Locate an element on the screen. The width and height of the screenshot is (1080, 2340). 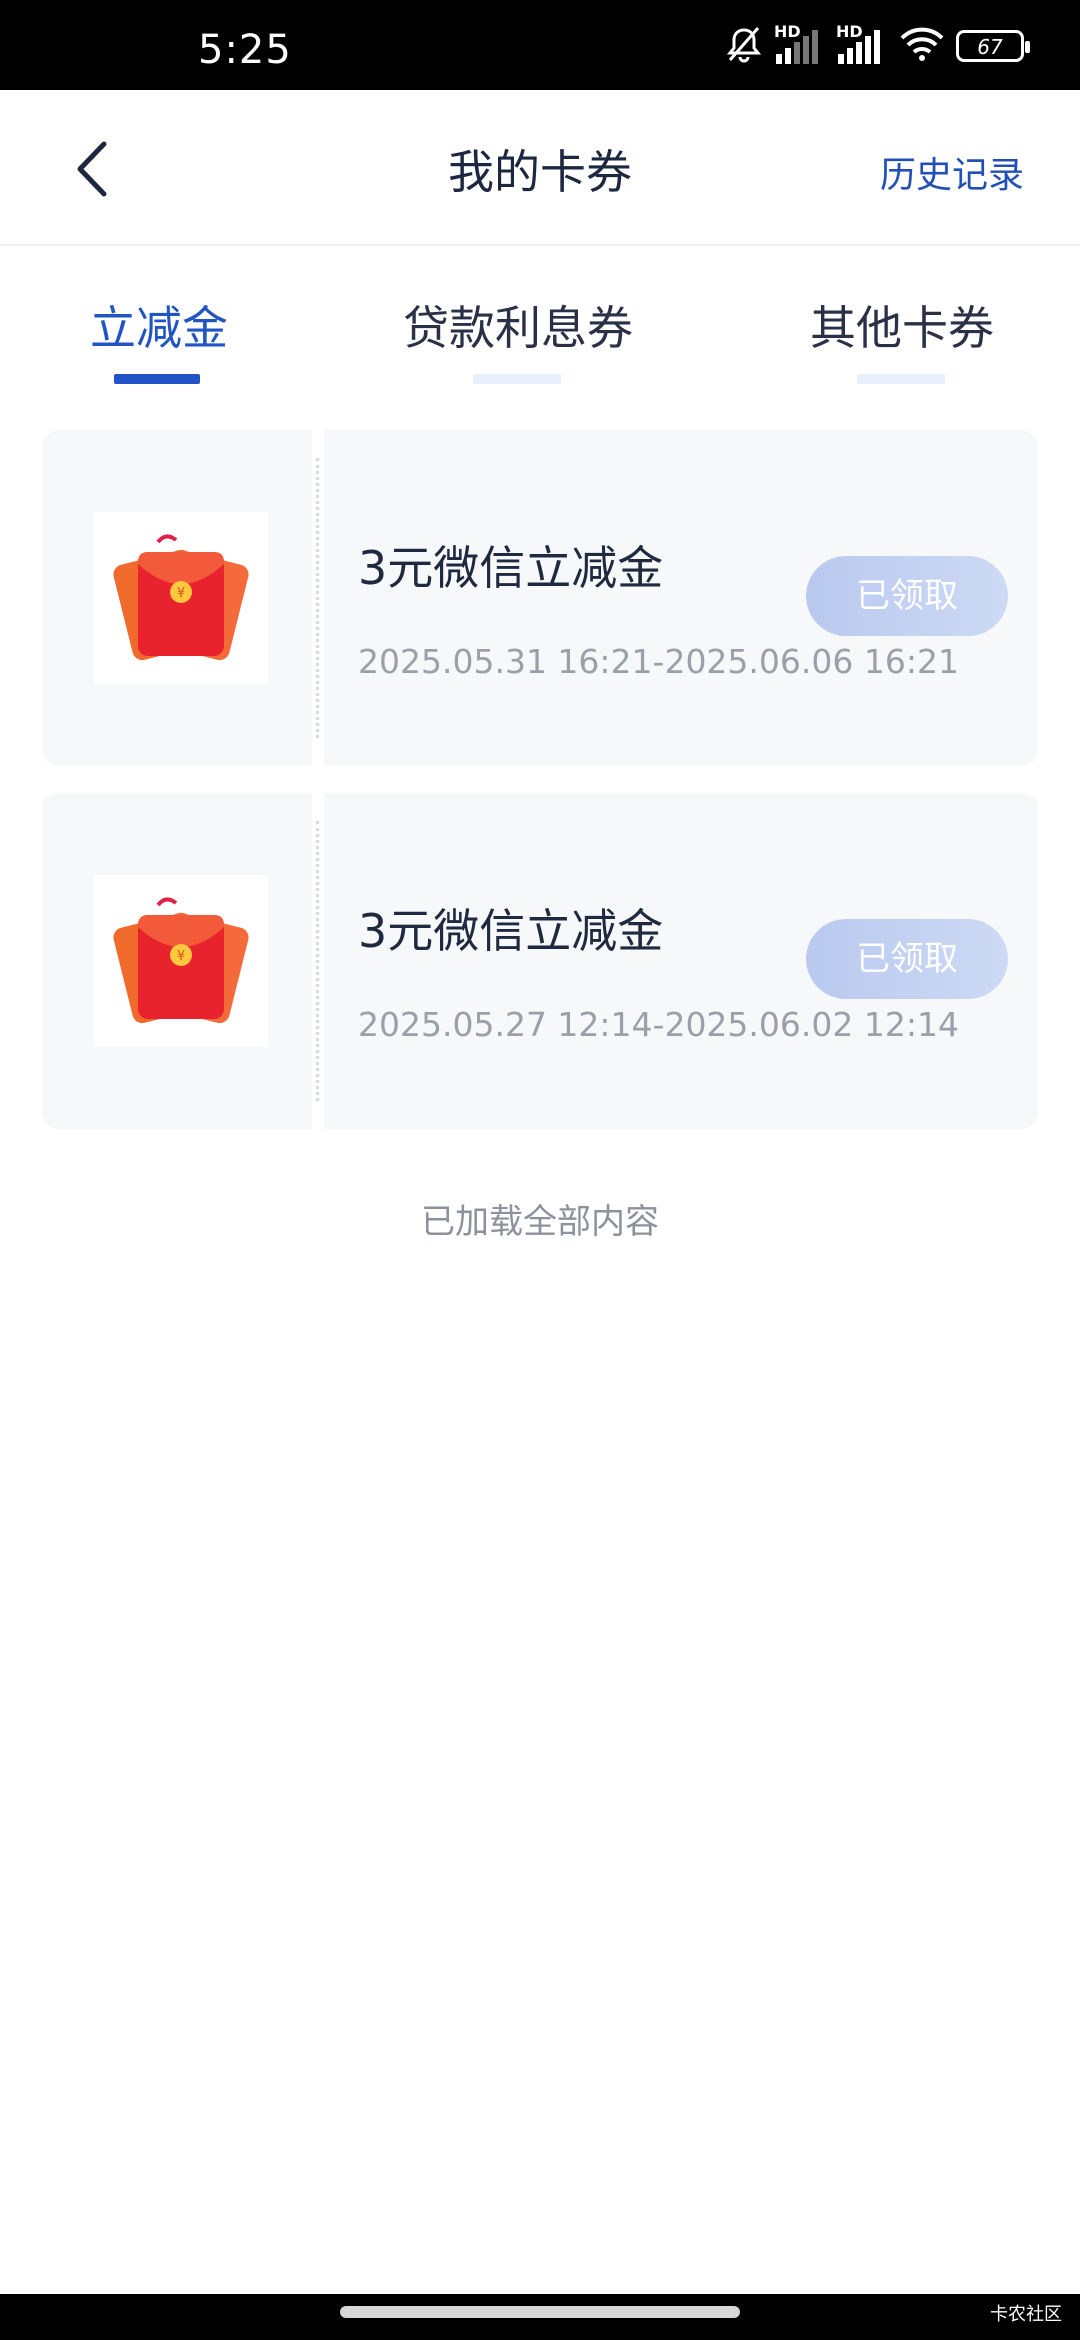
status-icons: HD HD 67 is located at coordinates (877, 45).